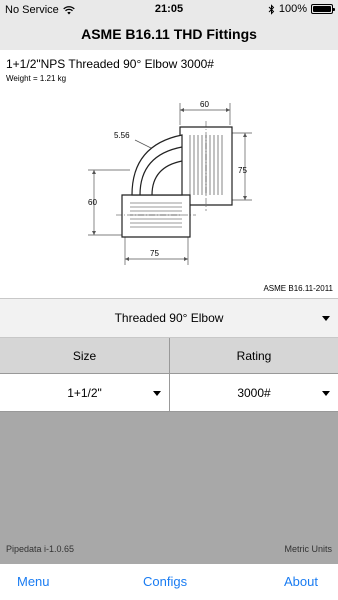 The height and width of the screenshot is (600, 338). Describe the element at coordinates (204, 104) in the screenshot. I see `dim-top-width: 60` at that location.